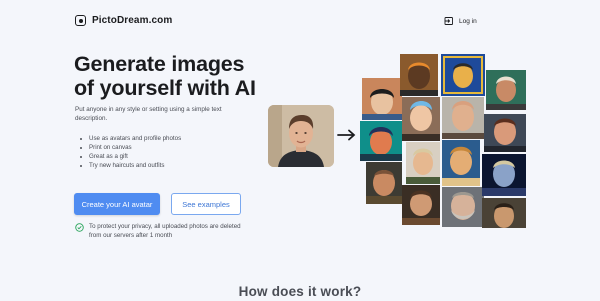 Image resolution: width=600 pixels, height=301 pixels. Describe the element at coordinates (468, 21) in the screenshot. I see `login-label: Log in` at that location.